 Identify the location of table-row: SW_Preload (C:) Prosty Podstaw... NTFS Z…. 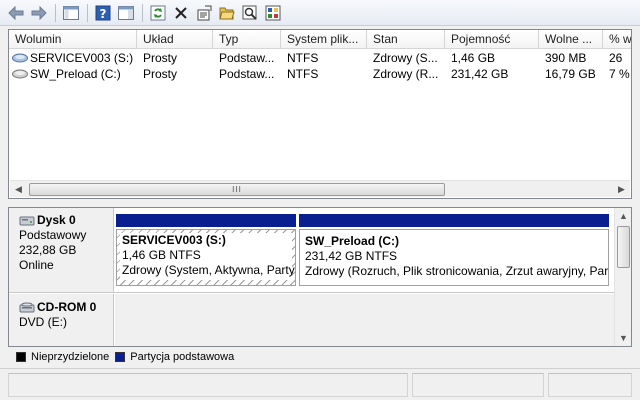
(320, 74).